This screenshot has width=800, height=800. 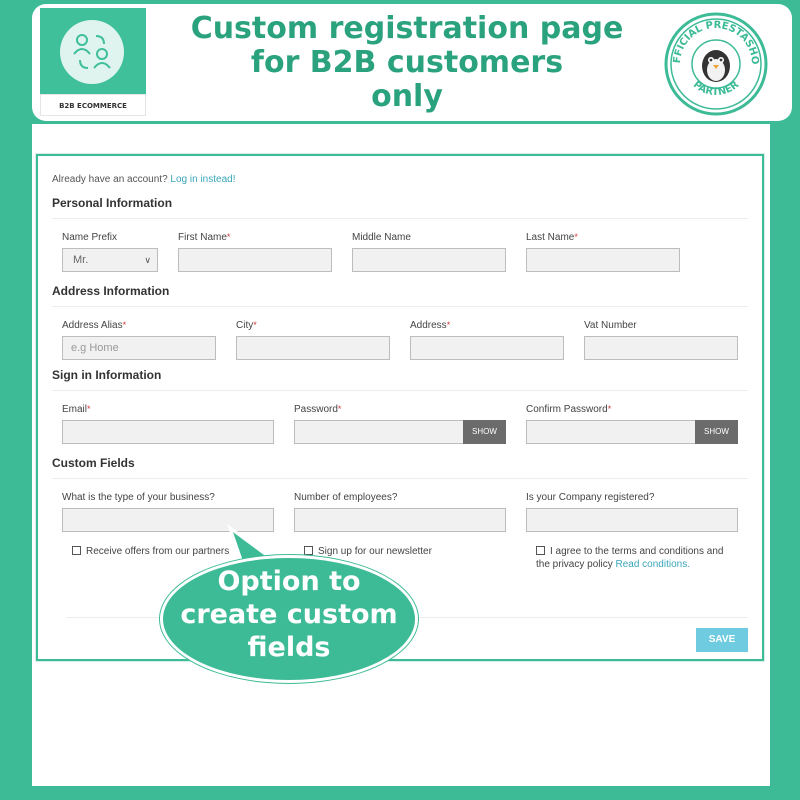 What do you see at coordinates (93, 105) in the screenshot?
I see `logo-caption: B2B ECOMMERCE` at bounding box center [93, 105].